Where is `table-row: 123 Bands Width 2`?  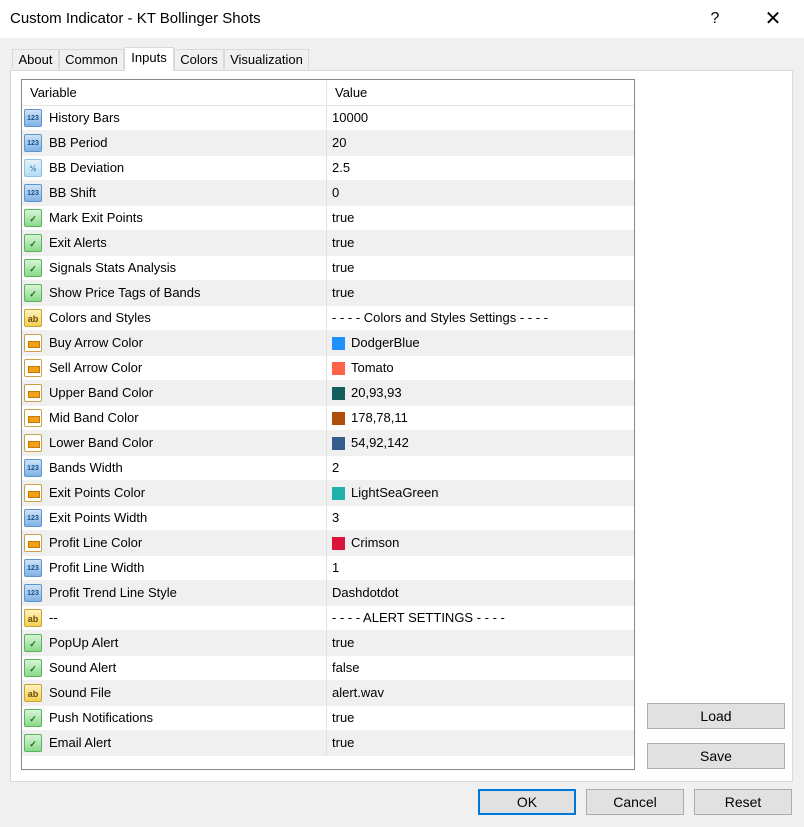 table-row: 123 Bands Width 2 is located at coordinates (328, 468).